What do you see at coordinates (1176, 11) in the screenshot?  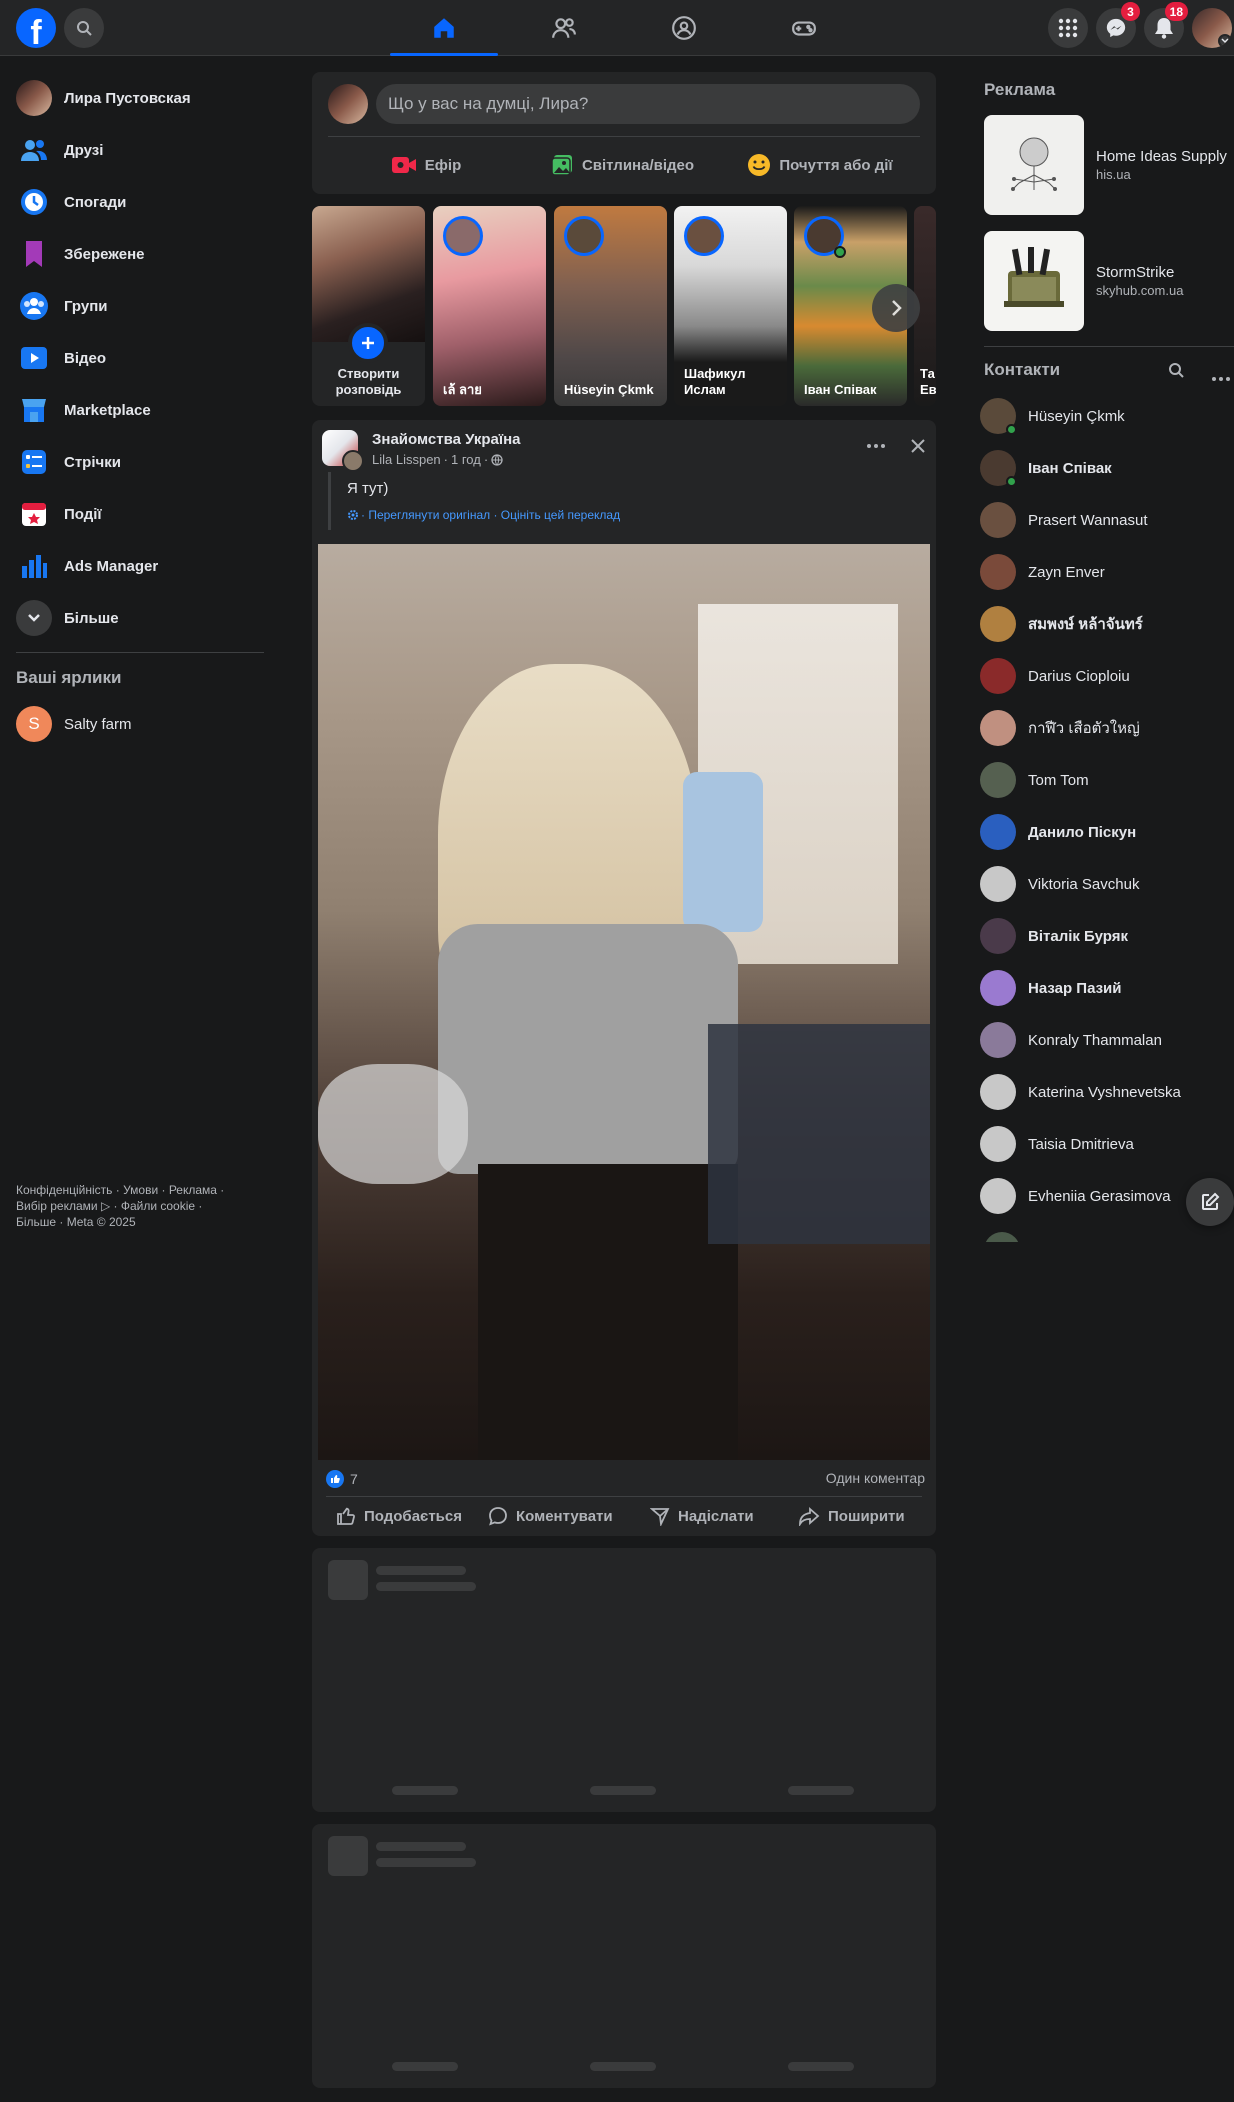 I see `notifications-badge: 18` at bounding box center [1176, 11].